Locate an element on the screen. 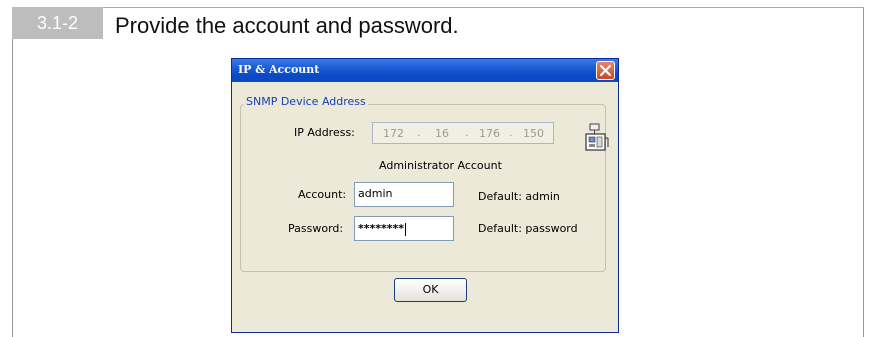 The image size is (874, 337). password-input: ******** is located at coordinates (404, 228).